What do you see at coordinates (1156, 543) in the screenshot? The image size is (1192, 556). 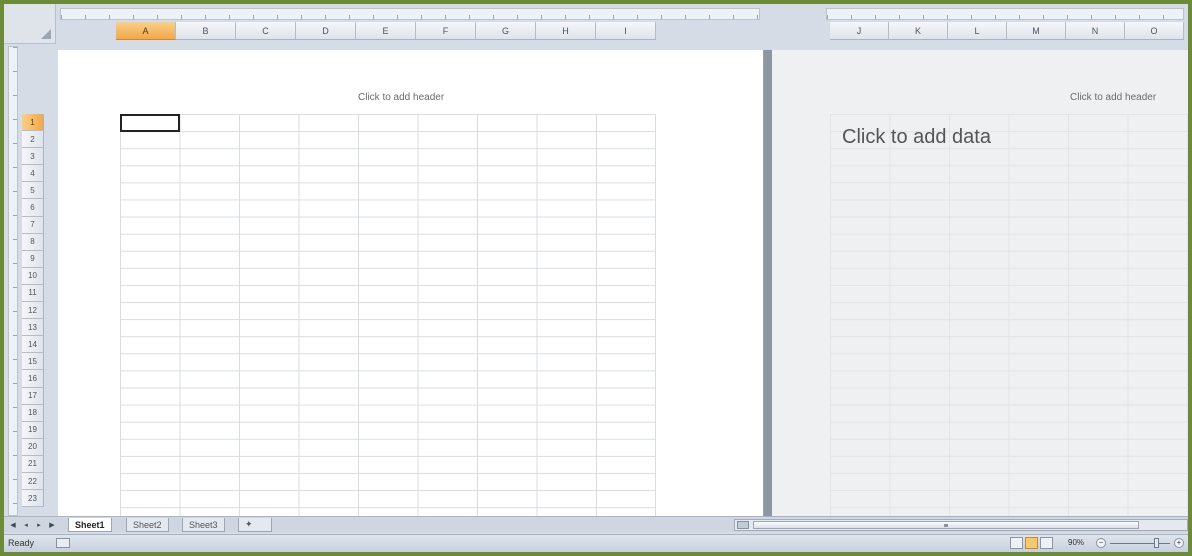 I see `zoom-slider-thumb` at bounding box center [1156, 543].